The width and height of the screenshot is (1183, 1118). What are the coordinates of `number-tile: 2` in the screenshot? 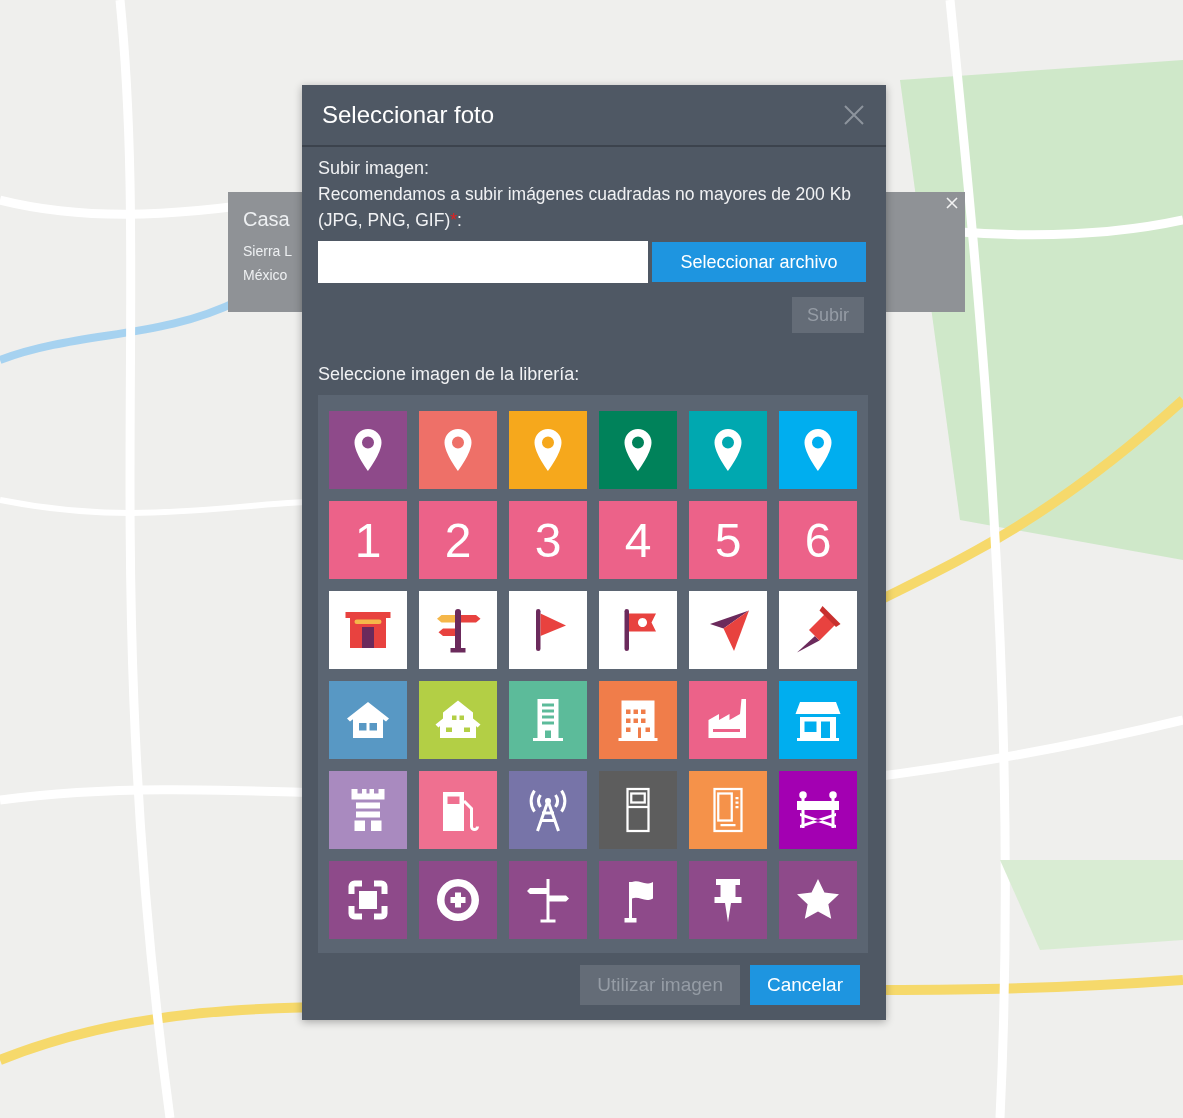 It's located at (458, 540).